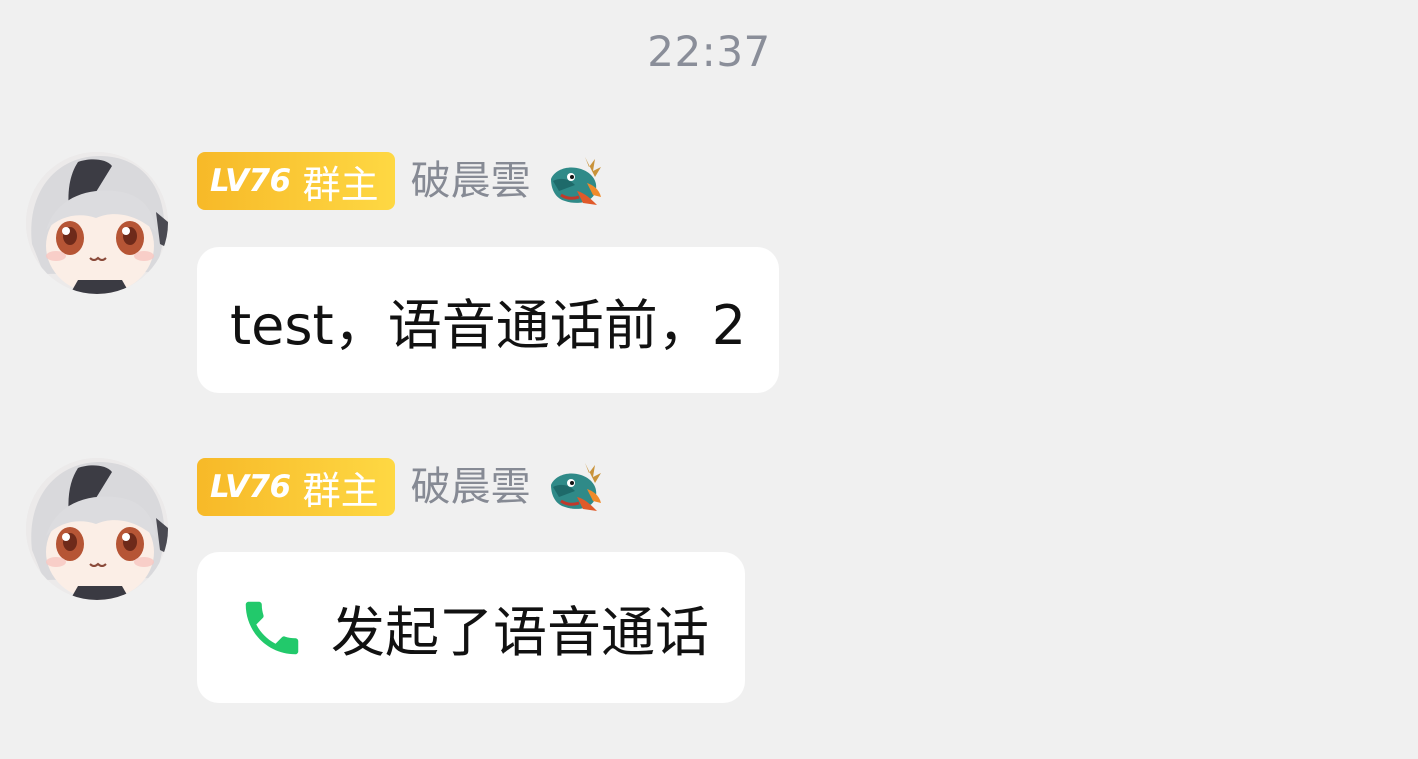  I want to click on message-text: test，语音通话前，2, so click(488, 325).